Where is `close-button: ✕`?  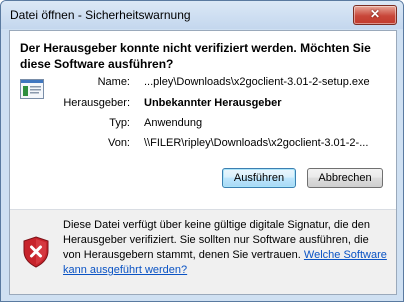 close-button: ✕ is located at coordinates (375, 15).